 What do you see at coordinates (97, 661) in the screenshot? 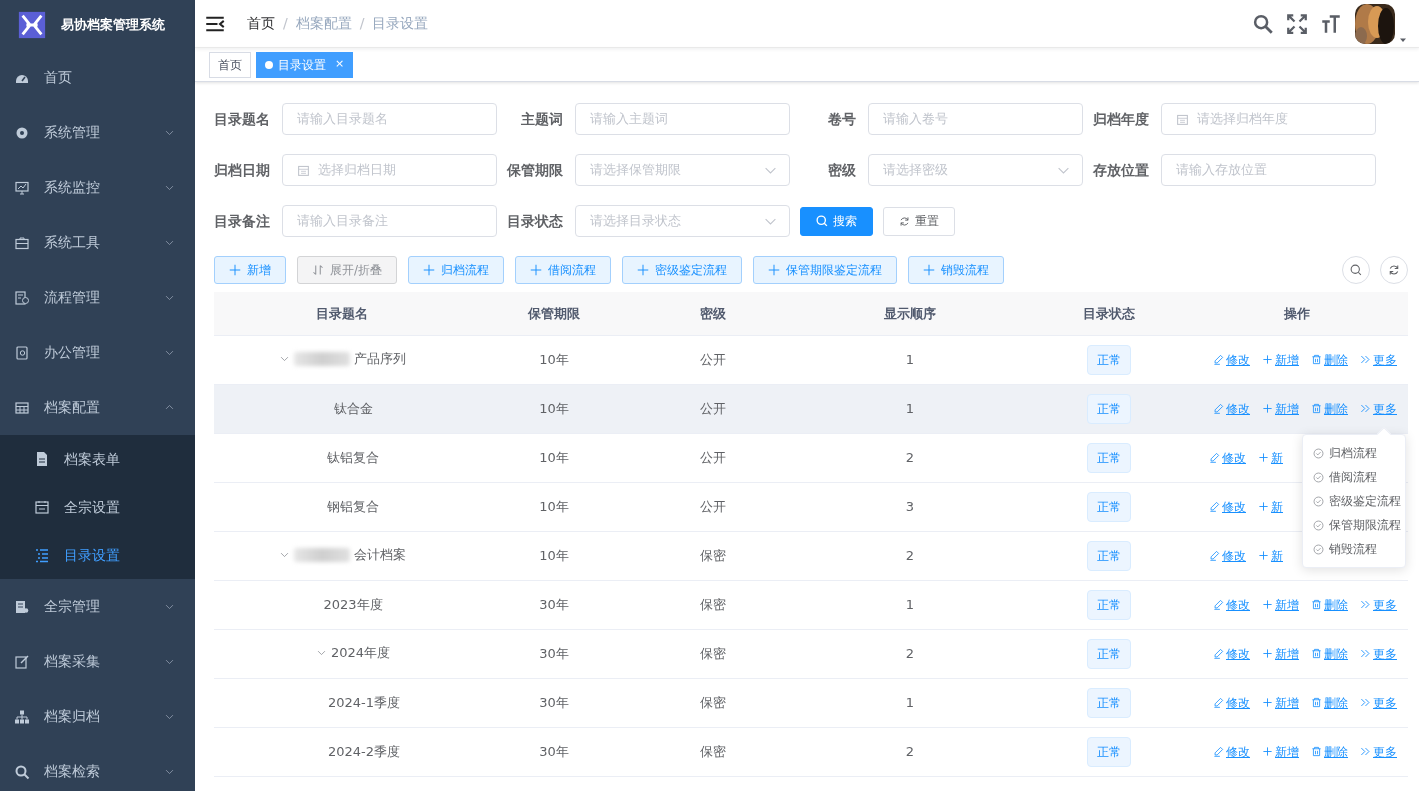
I see `sidebar-item: 档案采集` at bounding box center [97, 661].